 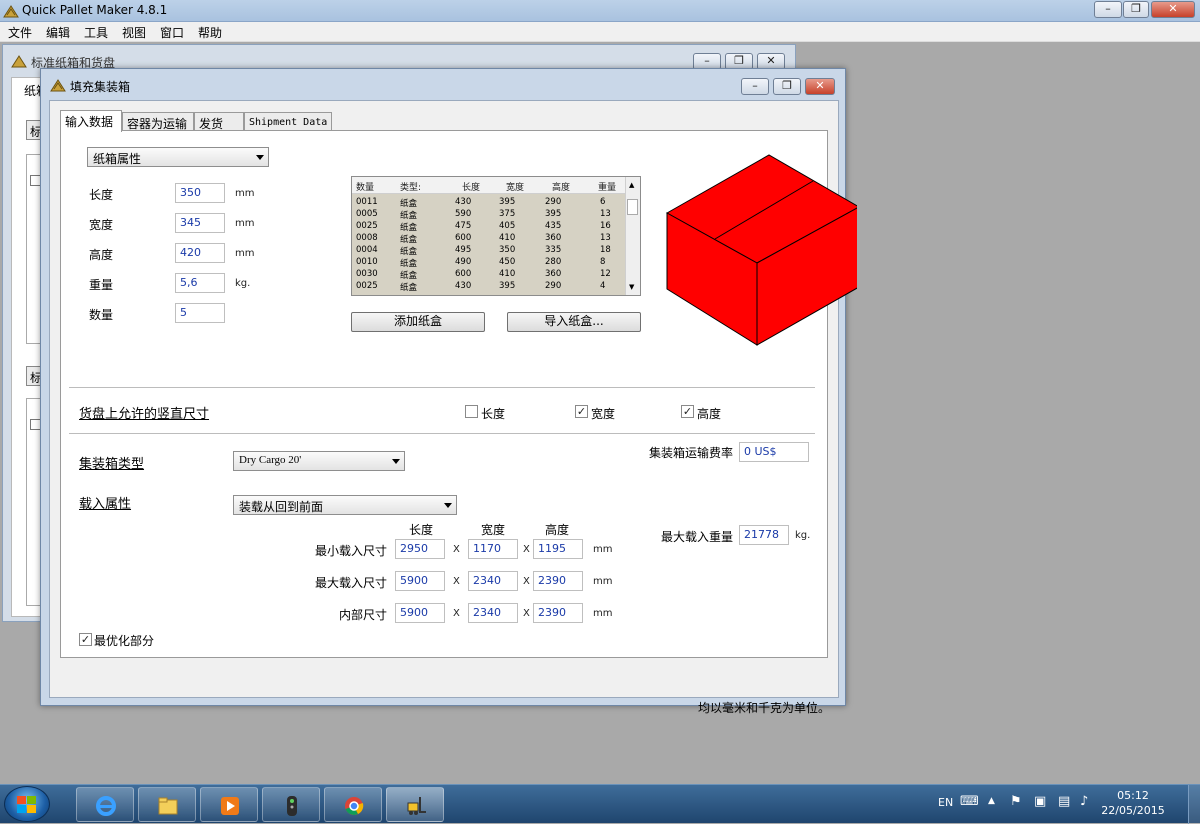 What do you see at coordinates (1136, 9) in the screenshot?
I see `maximize-button: ❐` at bounding box center [1136, 9].